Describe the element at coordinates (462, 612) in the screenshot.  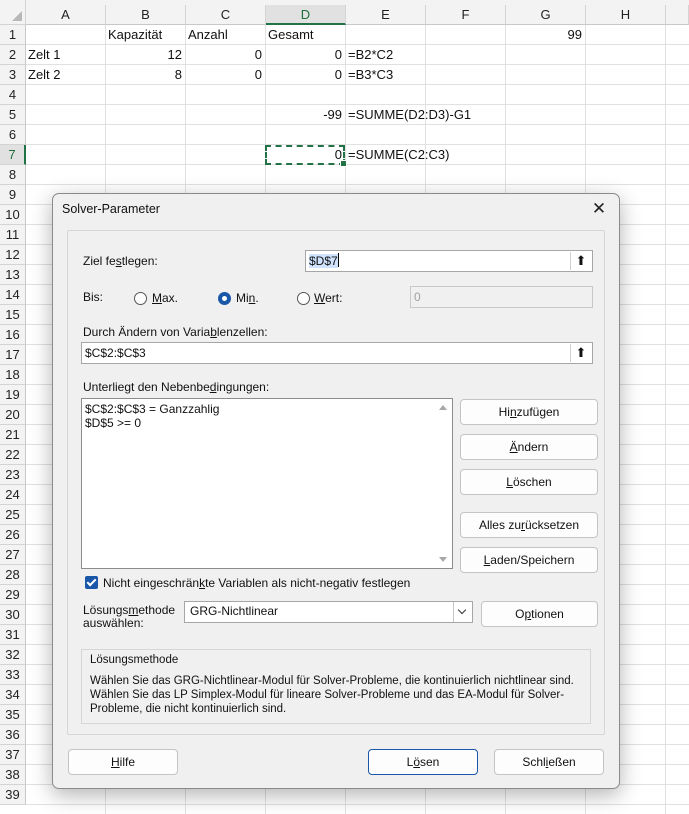
I see `chevron-down-icon` at that location.